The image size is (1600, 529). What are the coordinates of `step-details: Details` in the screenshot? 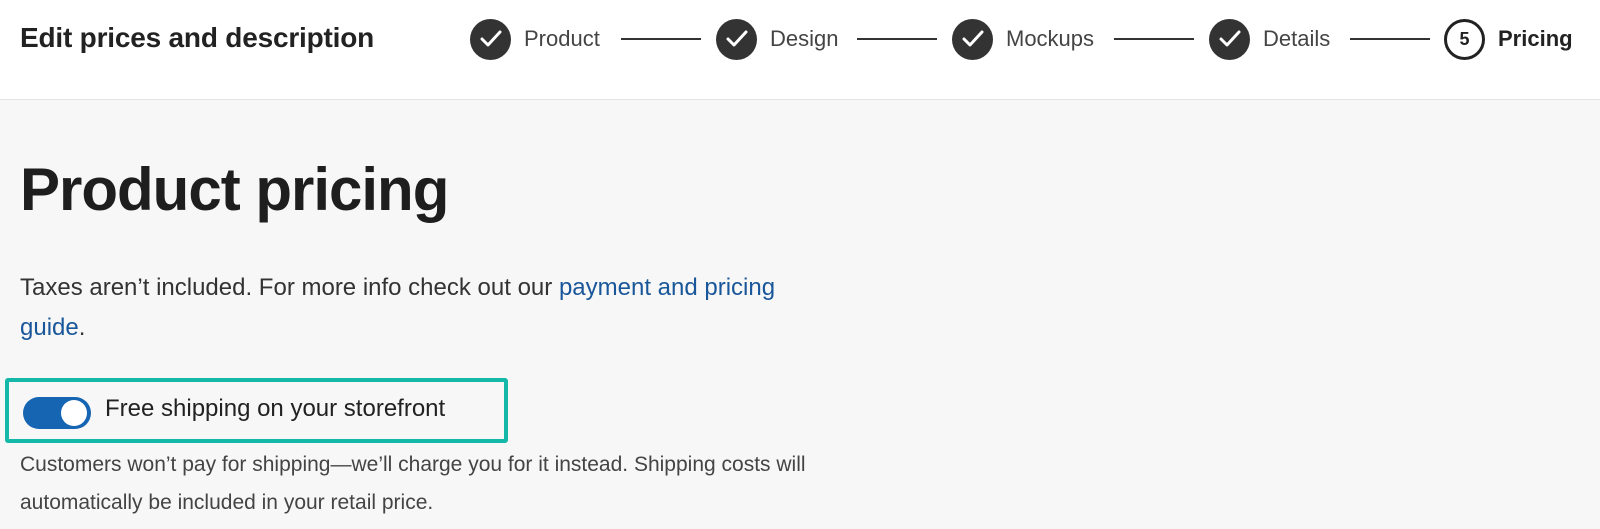 It's located at (1269, 39).